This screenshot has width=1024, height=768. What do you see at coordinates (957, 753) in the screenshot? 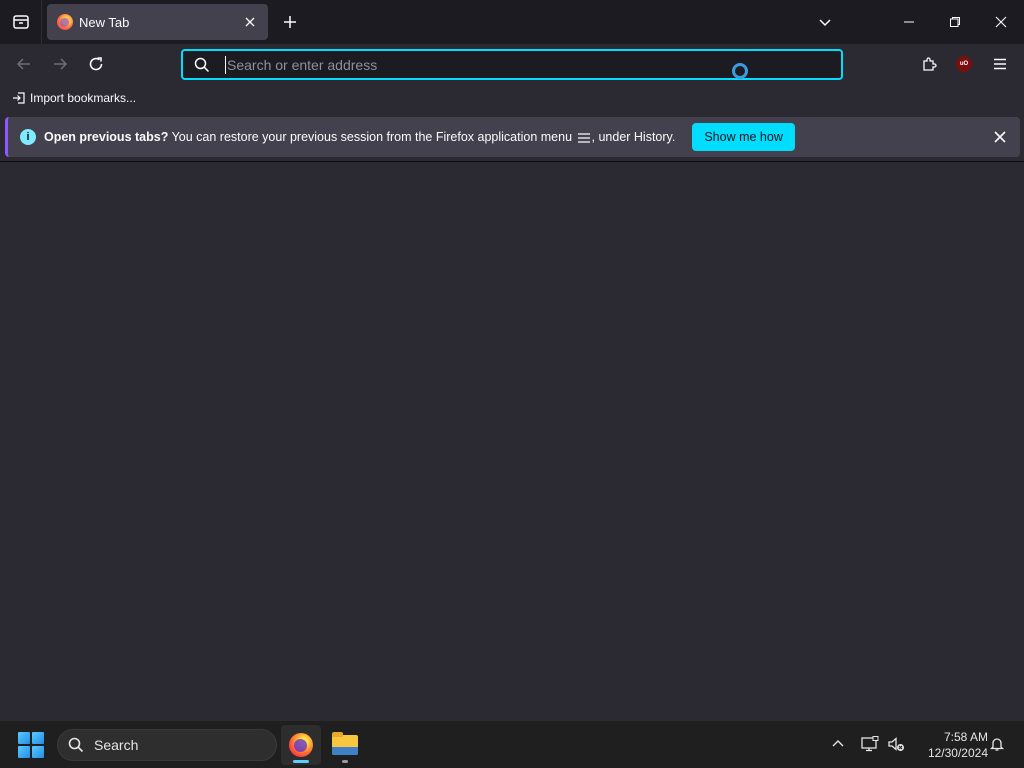
I see `clock-date: 12/30/2024` at bounding box center [957, 753].